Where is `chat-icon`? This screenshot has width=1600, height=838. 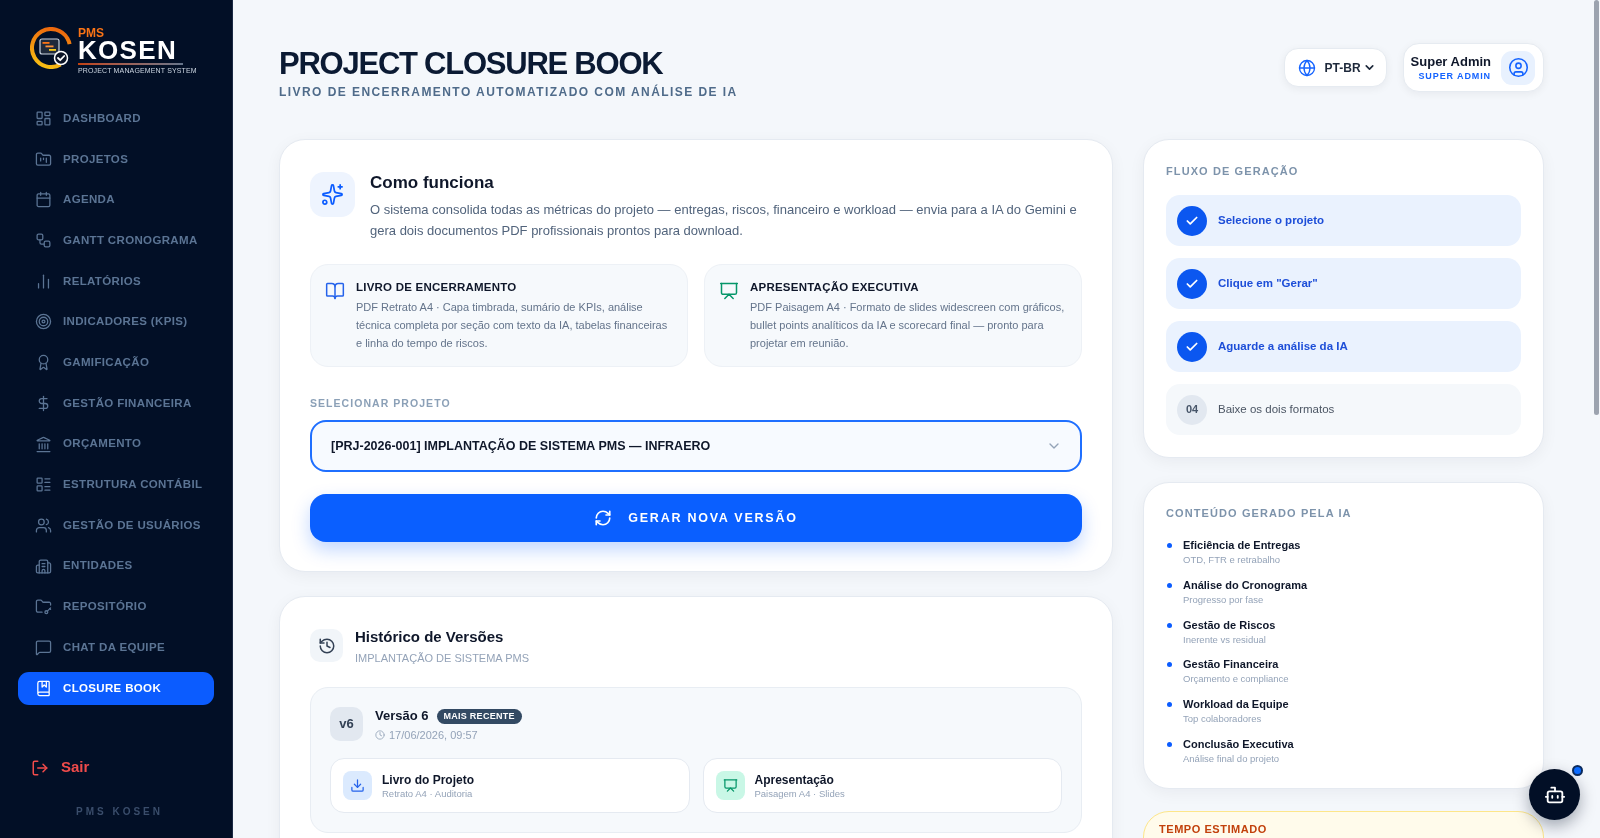
chat-icon is located at coordinates (43, 647).